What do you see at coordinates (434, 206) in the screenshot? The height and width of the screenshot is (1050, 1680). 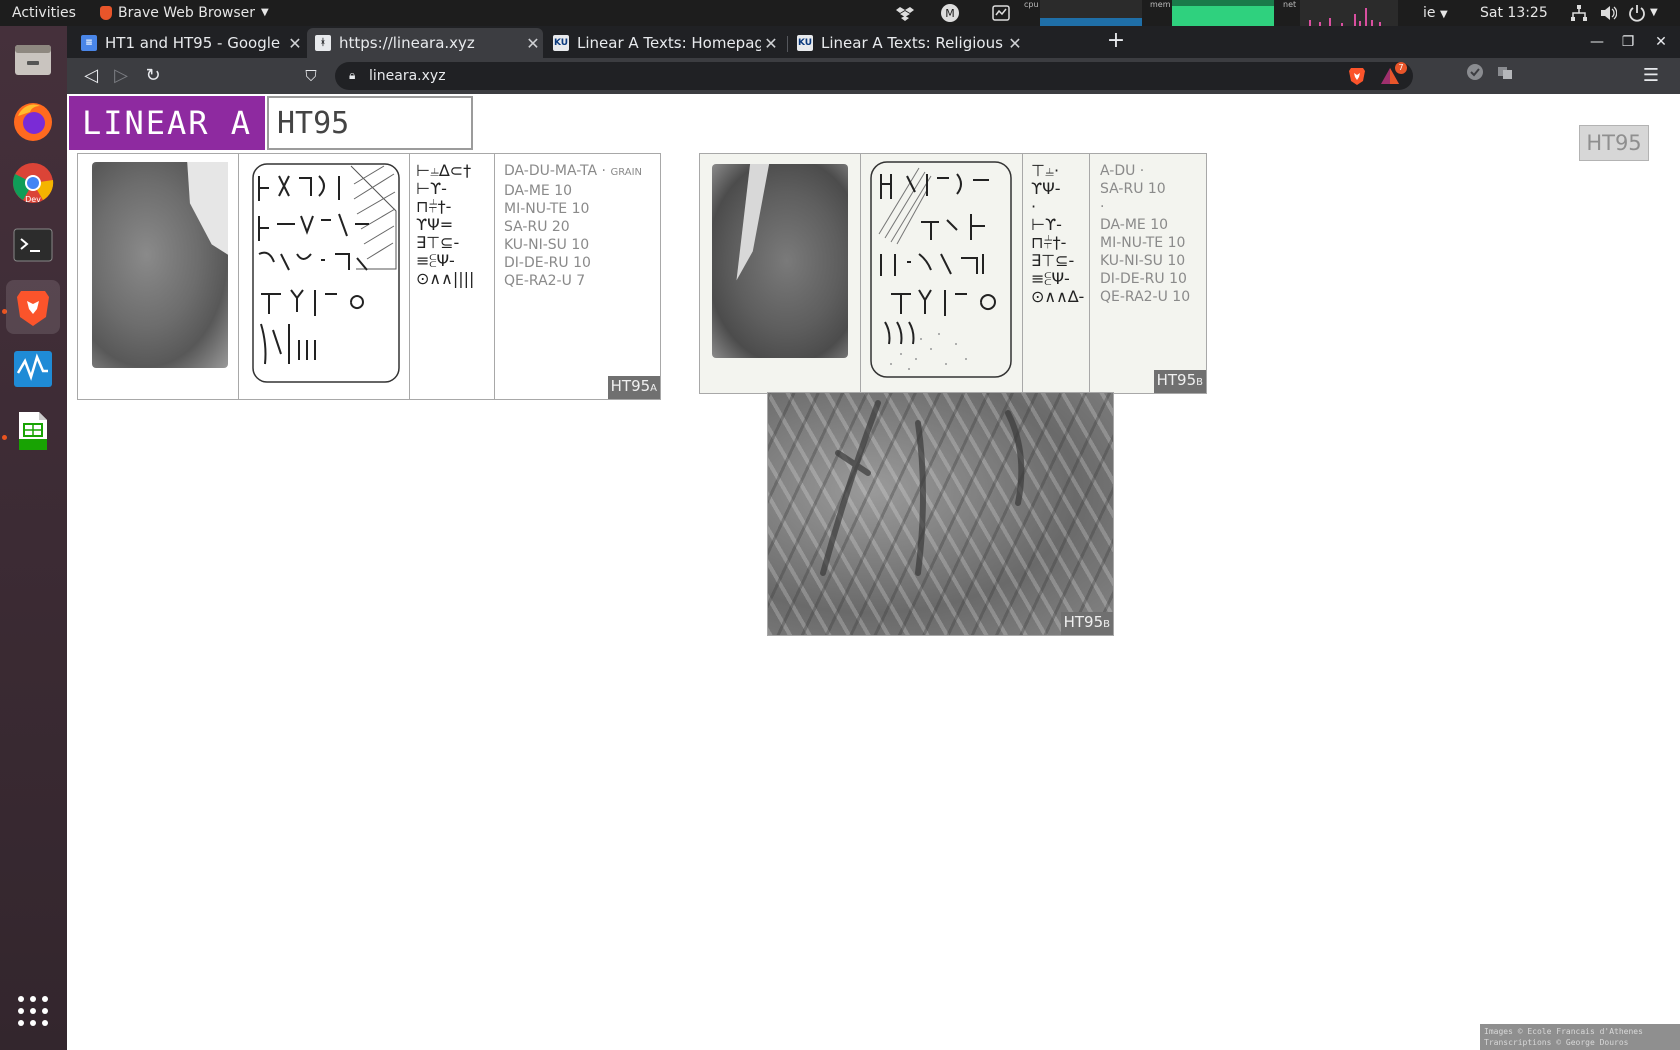 I see `sign-line: ⊓⫩†-` at bounding box center [434, 206].